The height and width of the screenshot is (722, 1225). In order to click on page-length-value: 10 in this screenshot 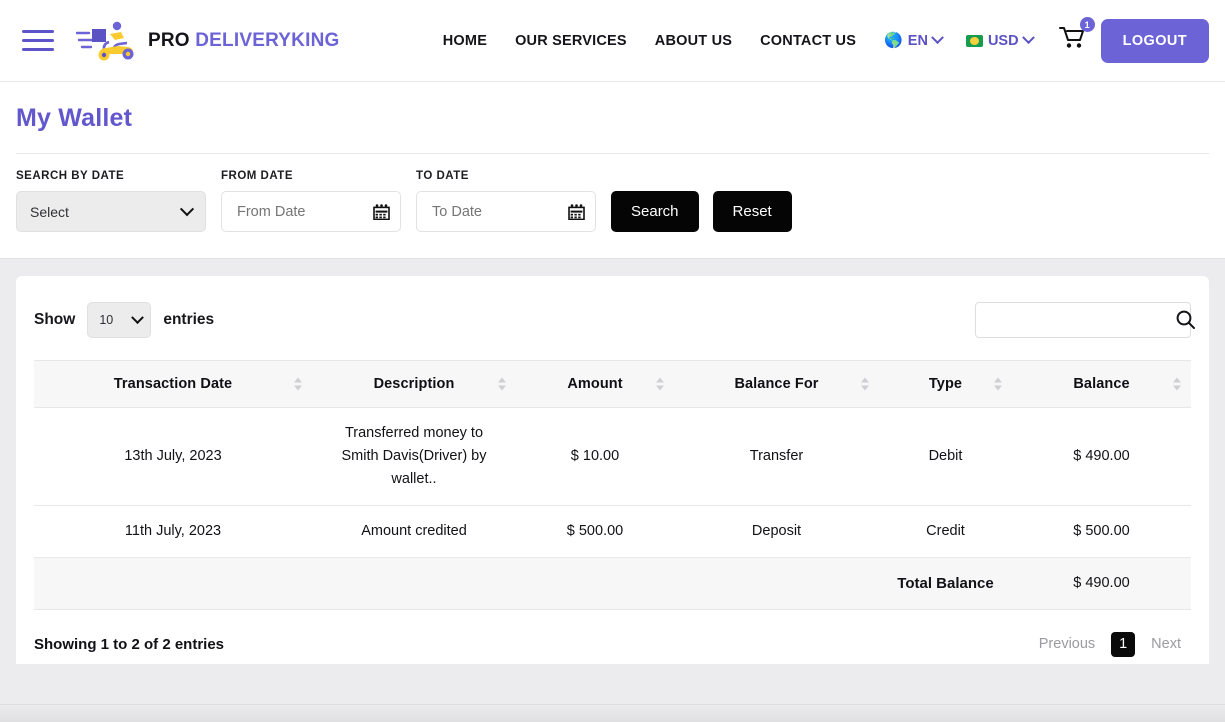, I will do `click(106, 320)`.